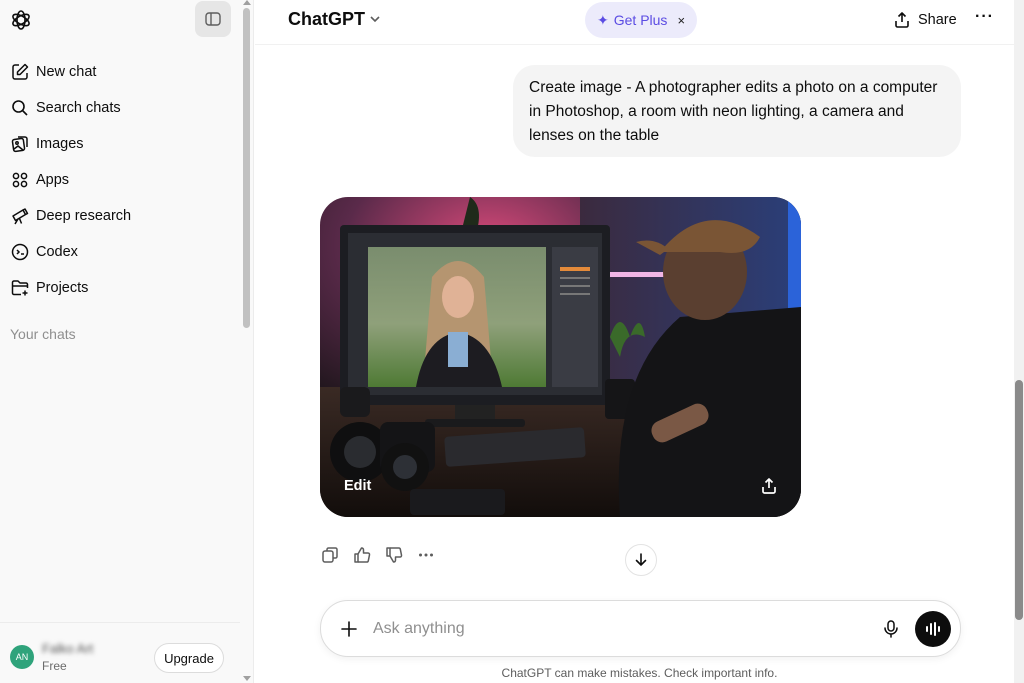  Describe the element at coordinates (22, 657) in the screenshot. I see `avatar: AN` at that location.